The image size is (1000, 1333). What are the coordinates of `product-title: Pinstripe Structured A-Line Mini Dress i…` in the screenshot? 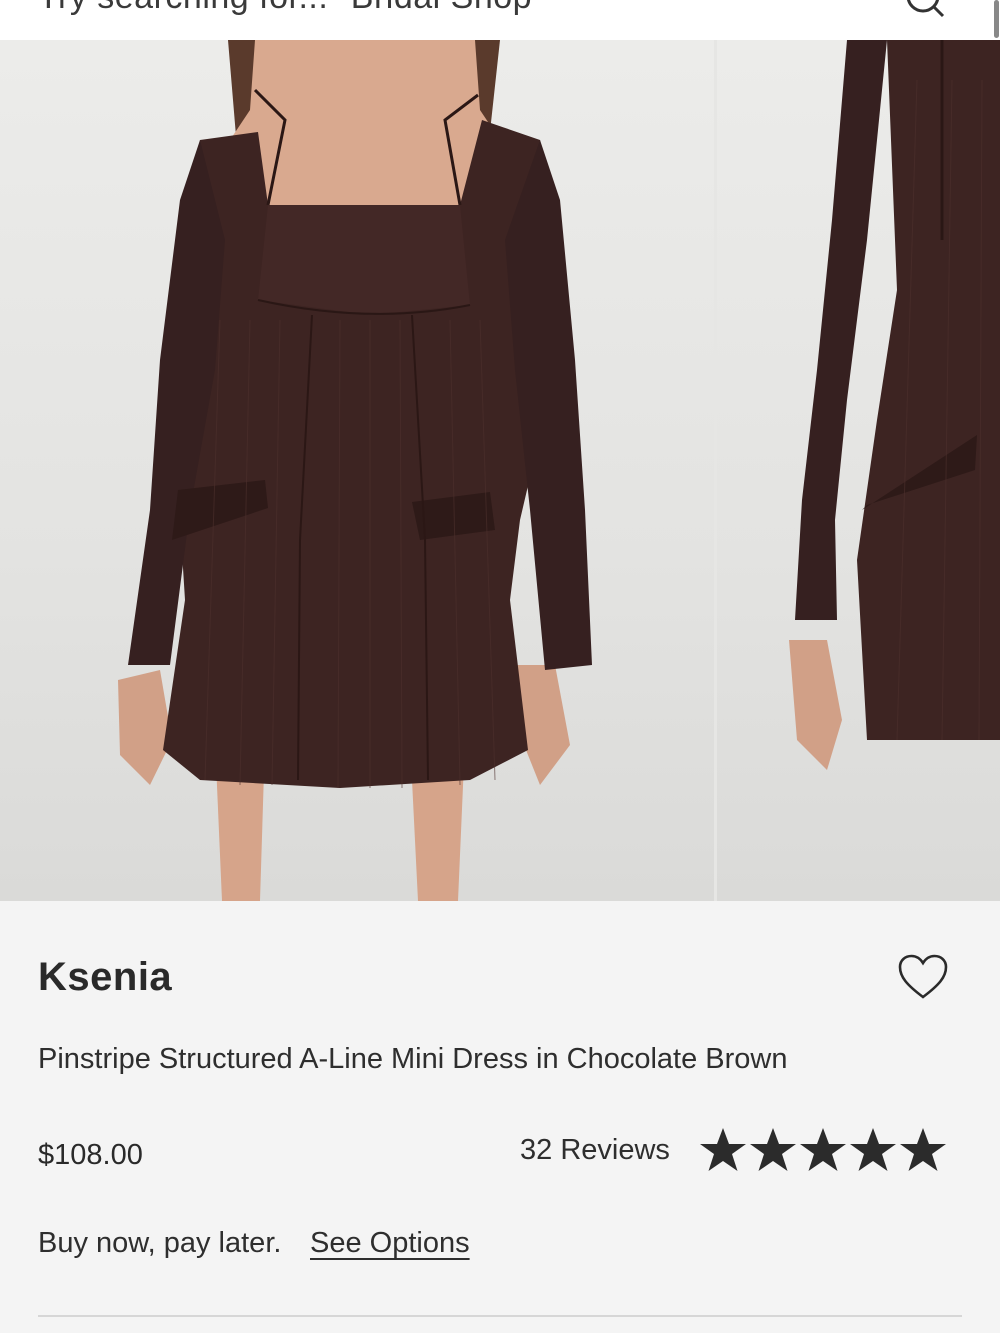 It's located at (413, 1059).